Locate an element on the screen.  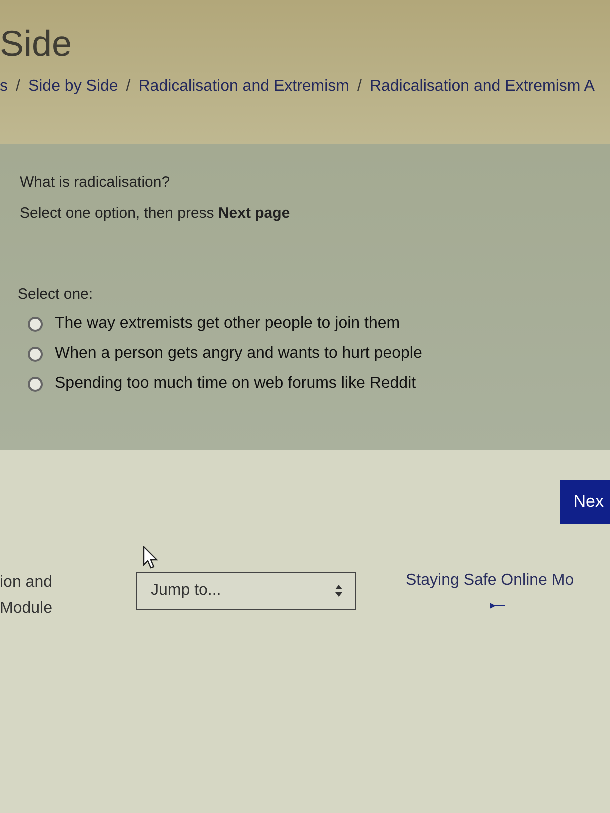
previous-activity-link: ion and Module is located at coordinates (68, 596).